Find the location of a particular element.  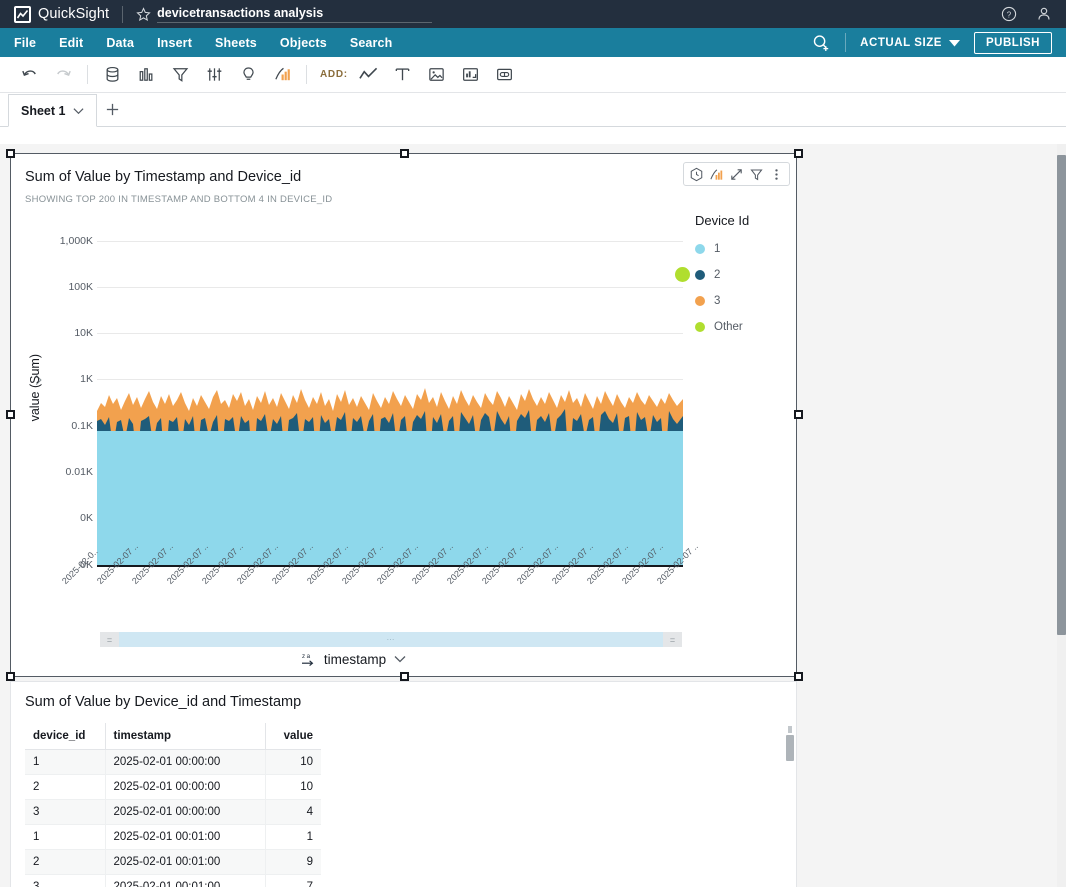

size-mode-dropdown: ACTUAL SIZE is located at coordinates (910, 42).